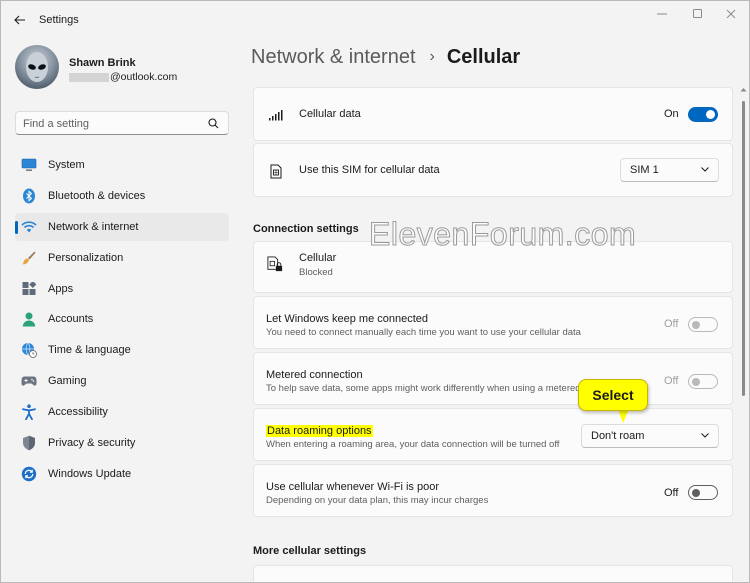 The height and width of the screenshot is (583, 750). I want to click on cellular-connection-status: Blocked, so click(316, 272).